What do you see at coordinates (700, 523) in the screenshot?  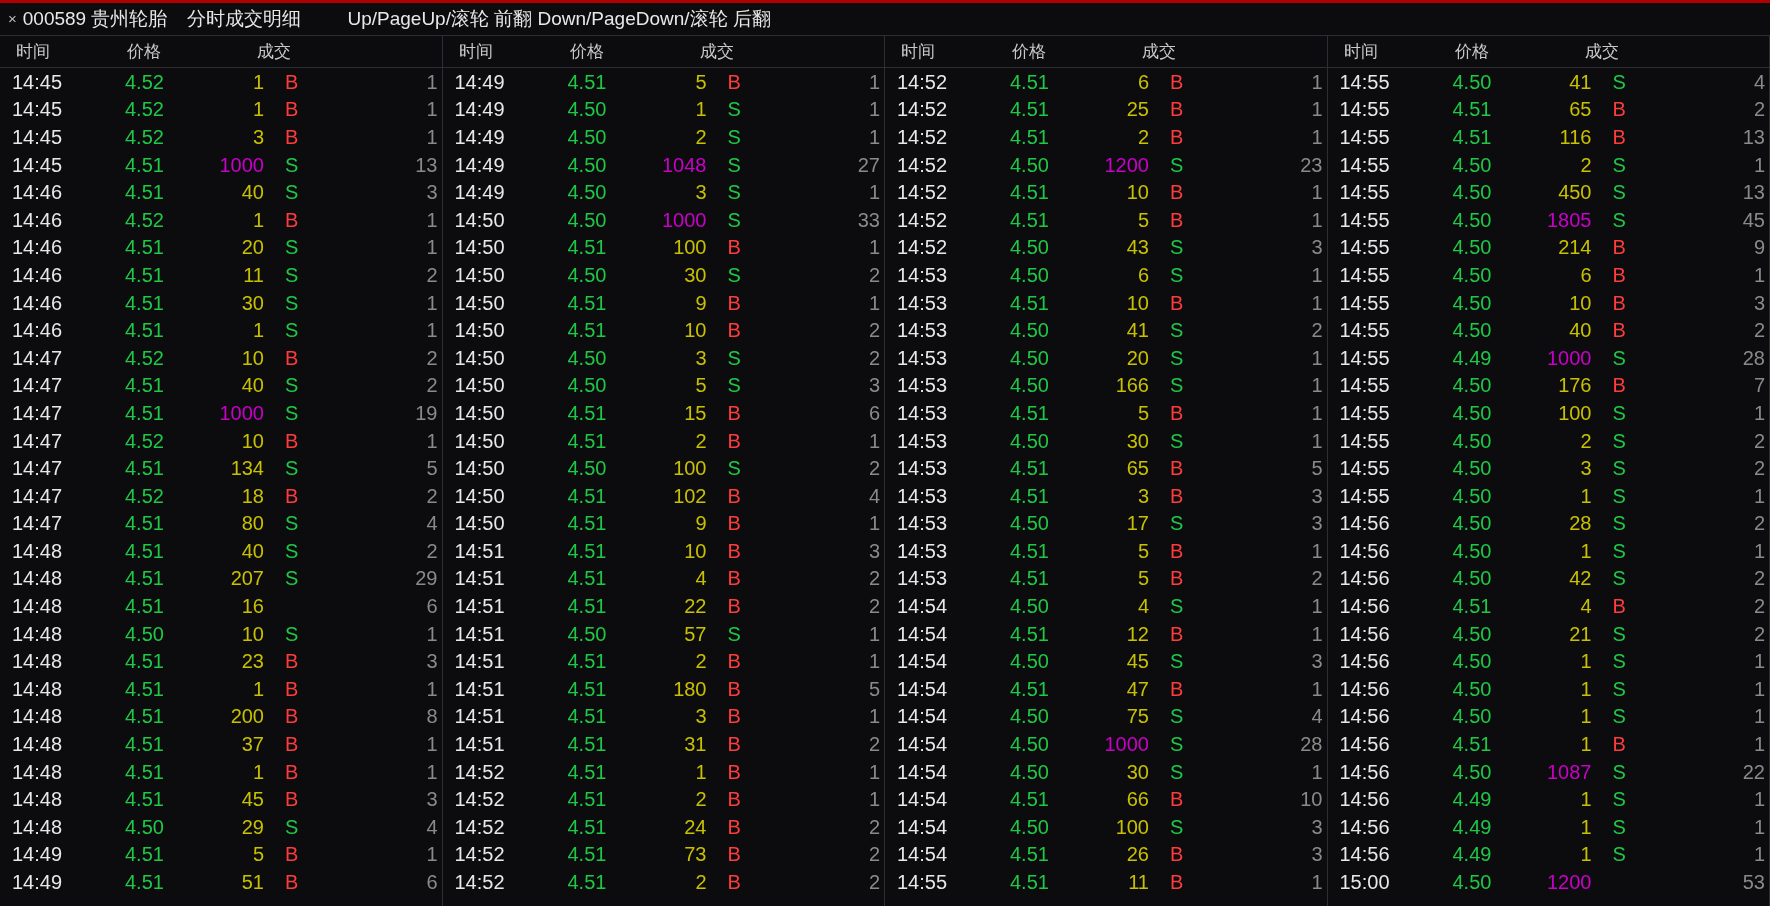 I see `volume-cell-text: 9` at bounding box center [700, 523].